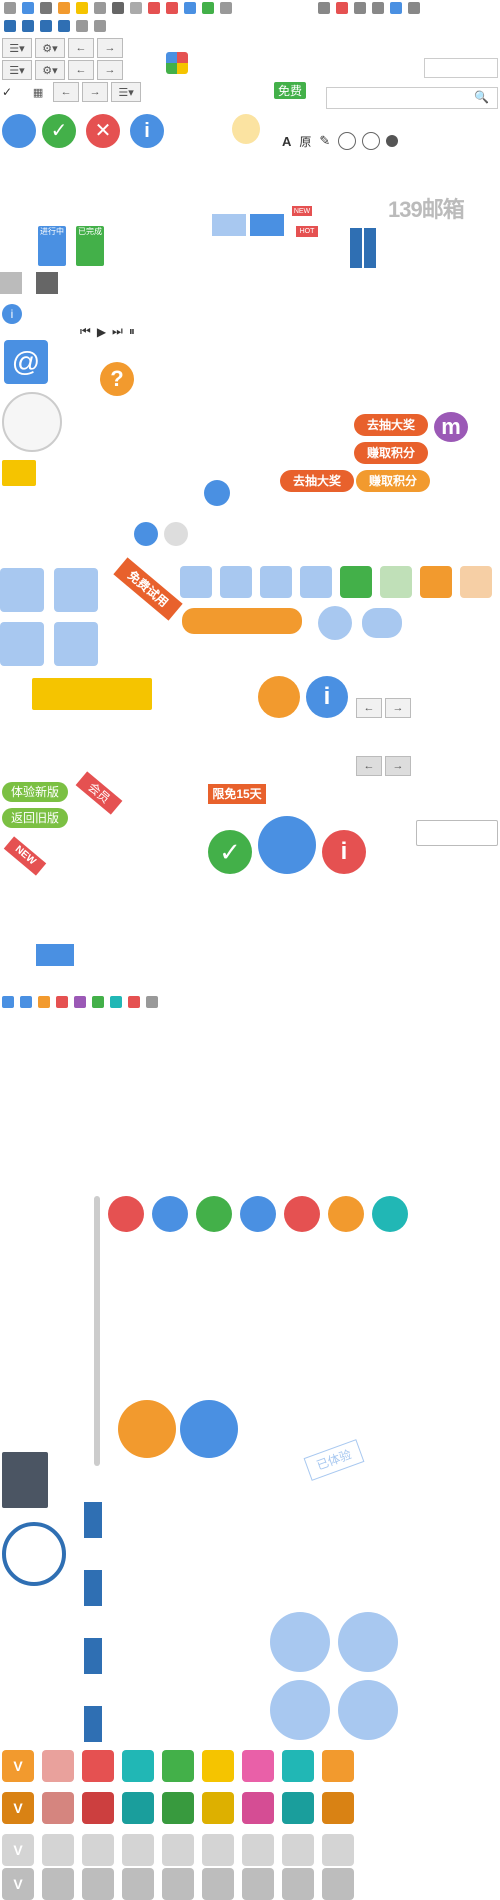 The image size is (500, 1900). What do you see at coordinates (217, 493) in the screenshot?
I see `play-circle-icon` at bounding box center [217, 493].